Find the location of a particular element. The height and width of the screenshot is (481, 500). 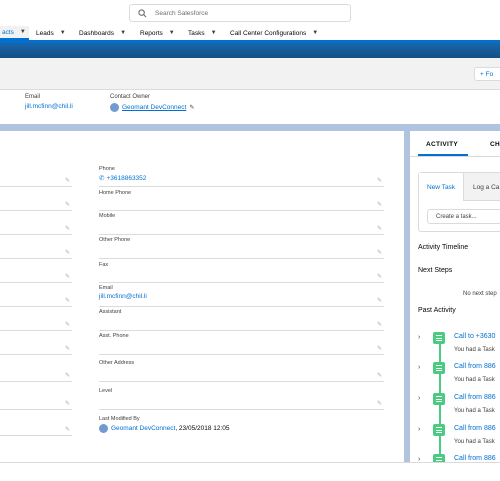

mobile-field: Mobile is located at coordinates (107, 216).